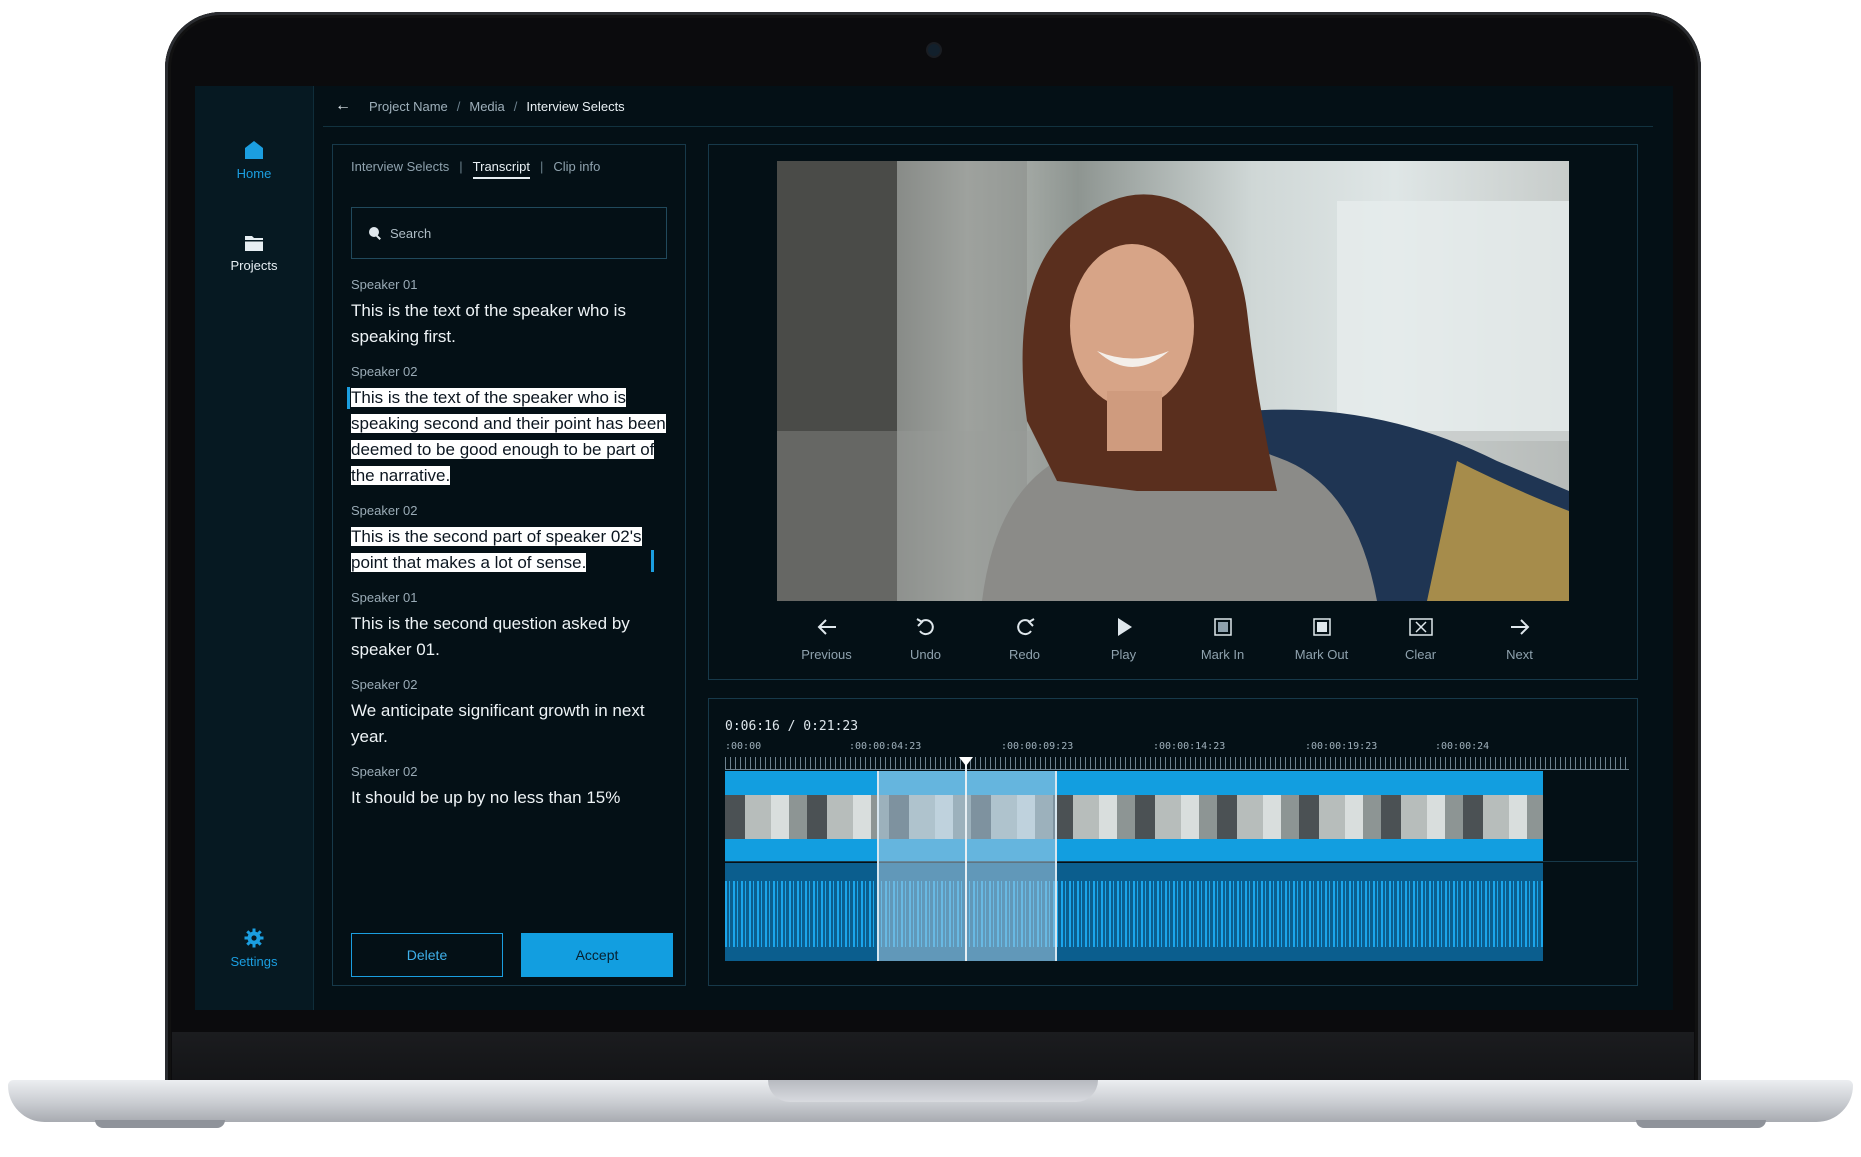  Describe the element at coordinates (966, 761) in the screenshot. I see `playhead-handle` at that location.